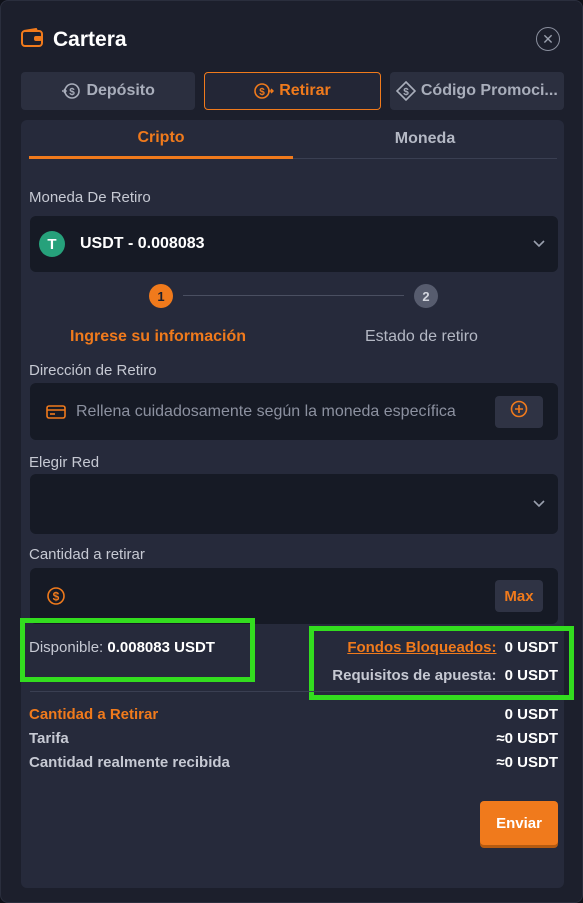 The image size is (583, 903). I want to click on plus-circle-icon, so click(519, 411).